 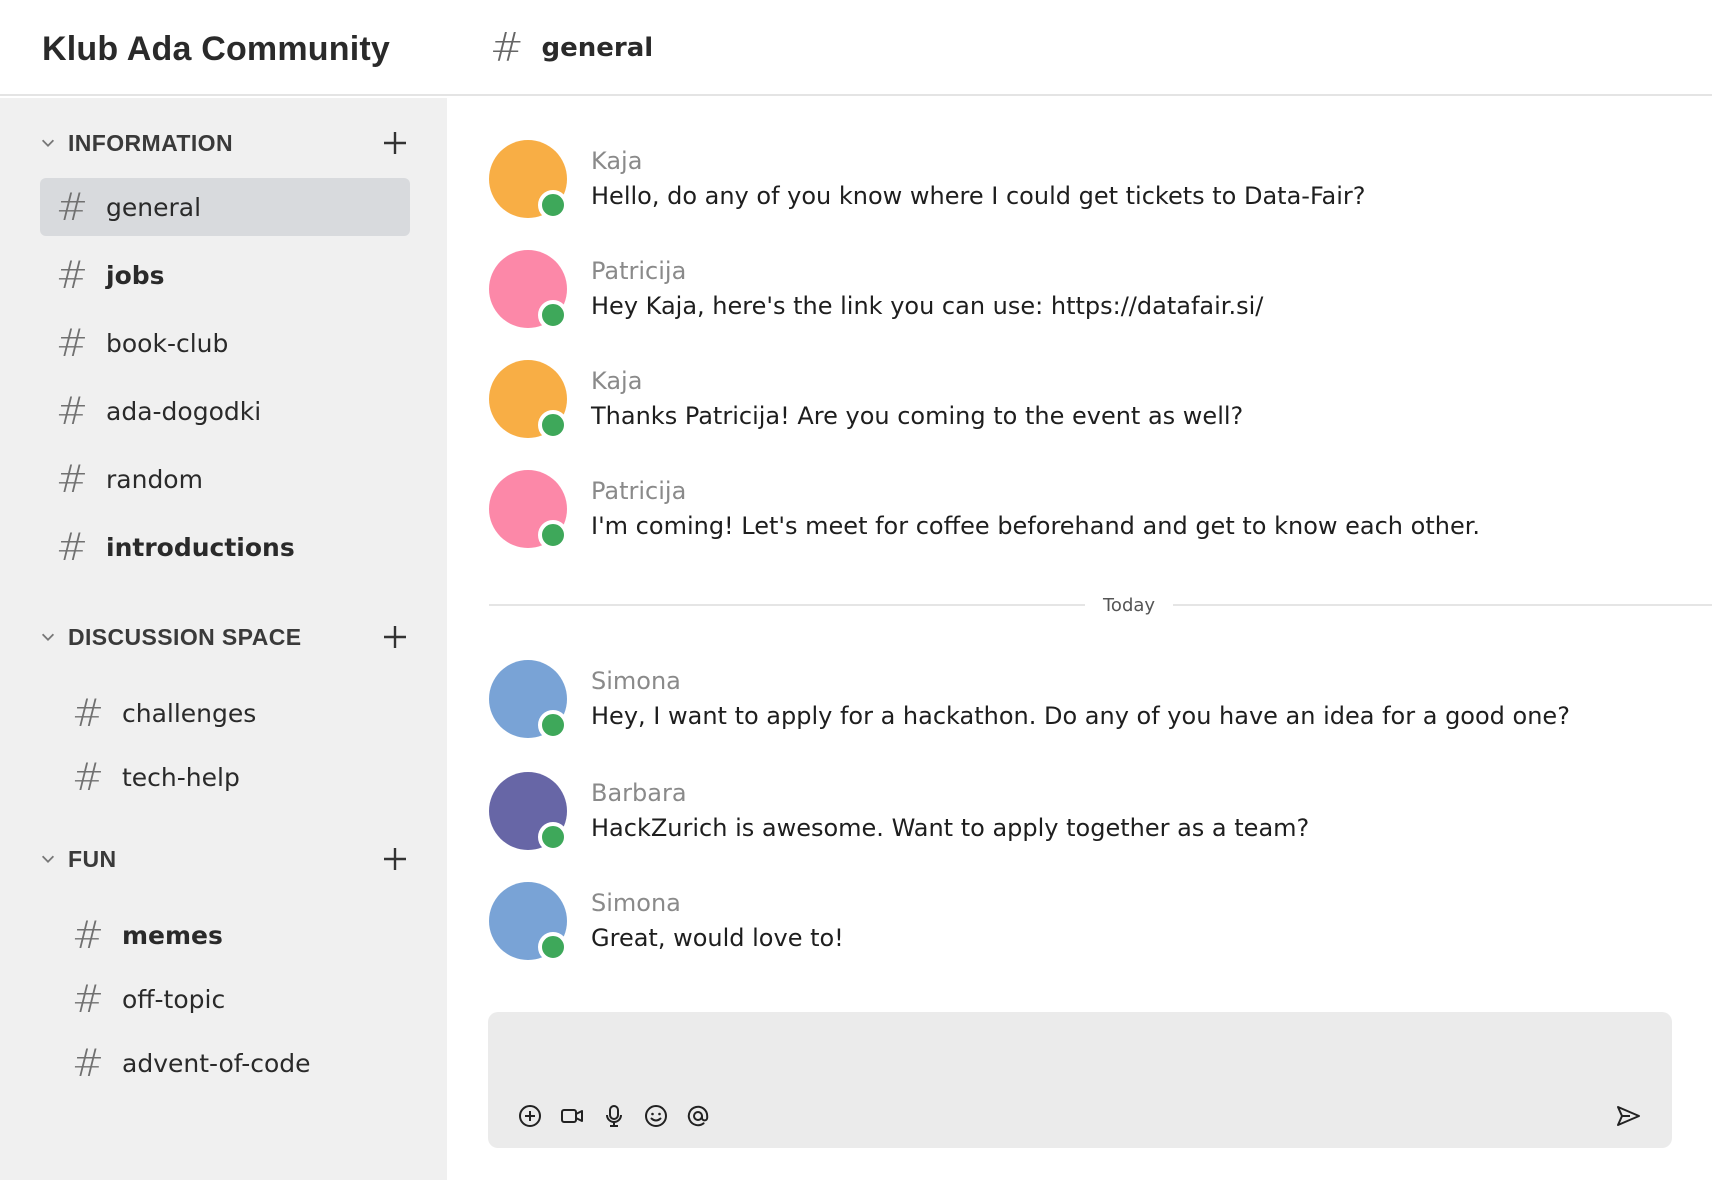 What do you see at coordinates (950, 793) in the screenshot?
I see `message-author: Barbara` at bounding box center [950, 793].